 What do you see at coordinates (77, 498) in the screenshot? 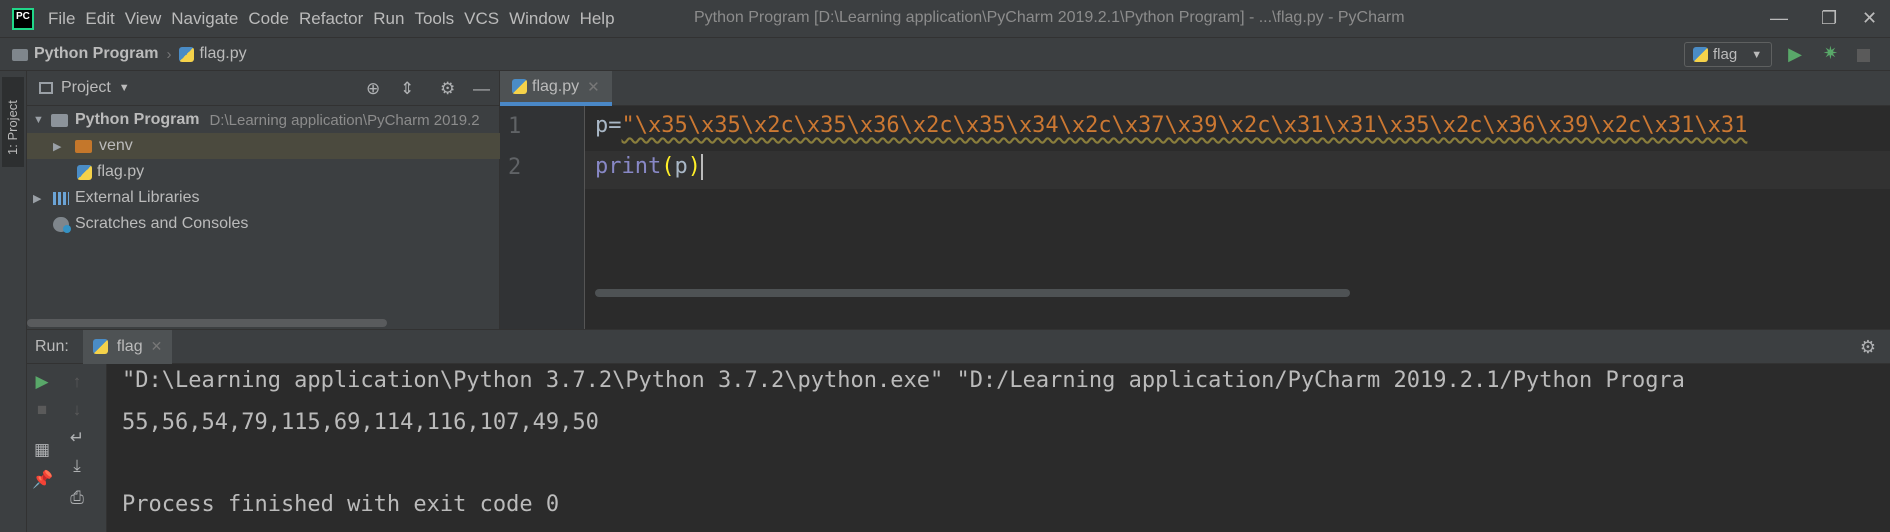
I see `print-icon: ⎙` at bounding box center [77, 498].